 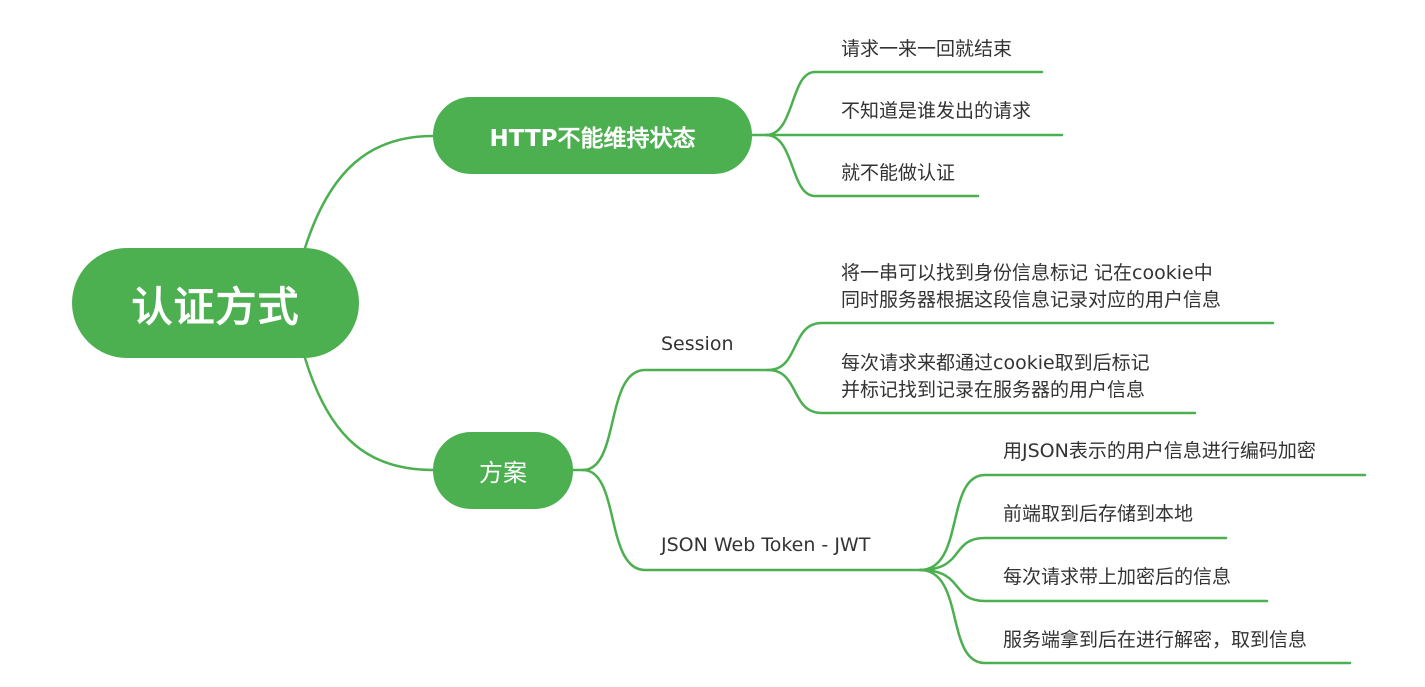 I want to click on topic-http-stateless-label: HTTP不能维持状态, so click(x=592, y=138).